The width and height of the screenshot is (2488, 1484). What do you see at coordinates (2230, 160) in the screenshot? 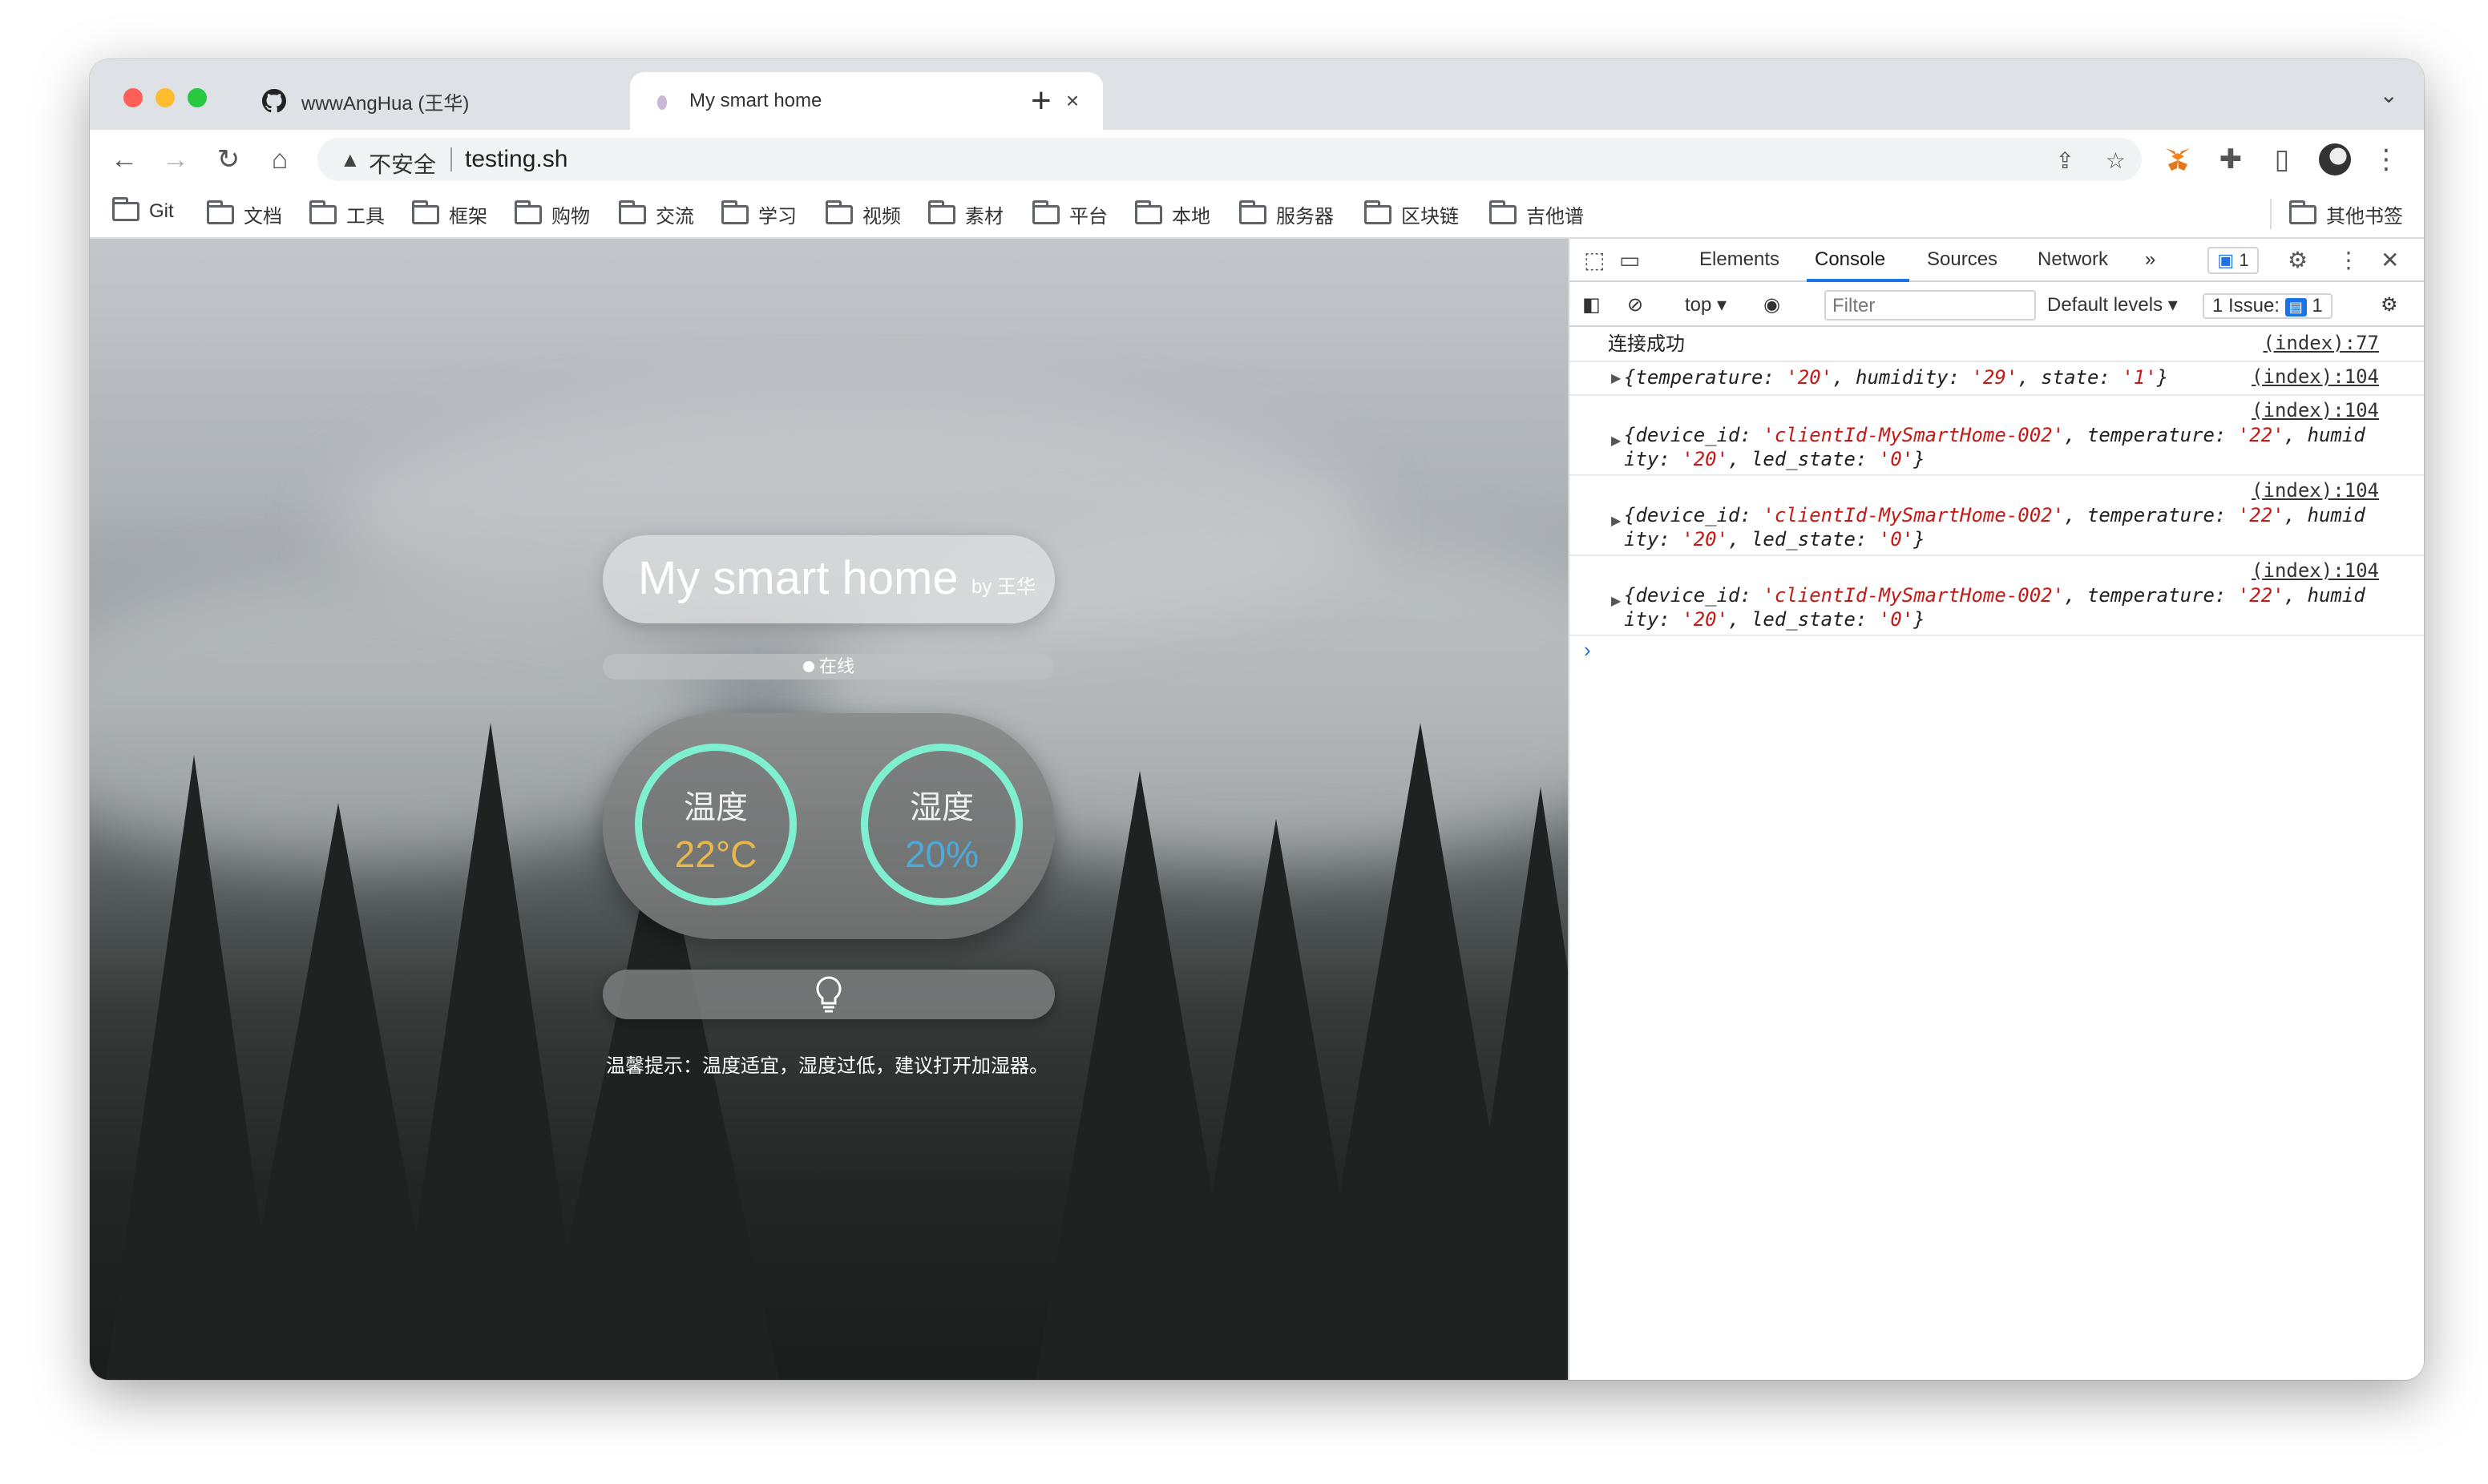
I see `extensions-icon: ✚` at bounding box center [2230, 160].